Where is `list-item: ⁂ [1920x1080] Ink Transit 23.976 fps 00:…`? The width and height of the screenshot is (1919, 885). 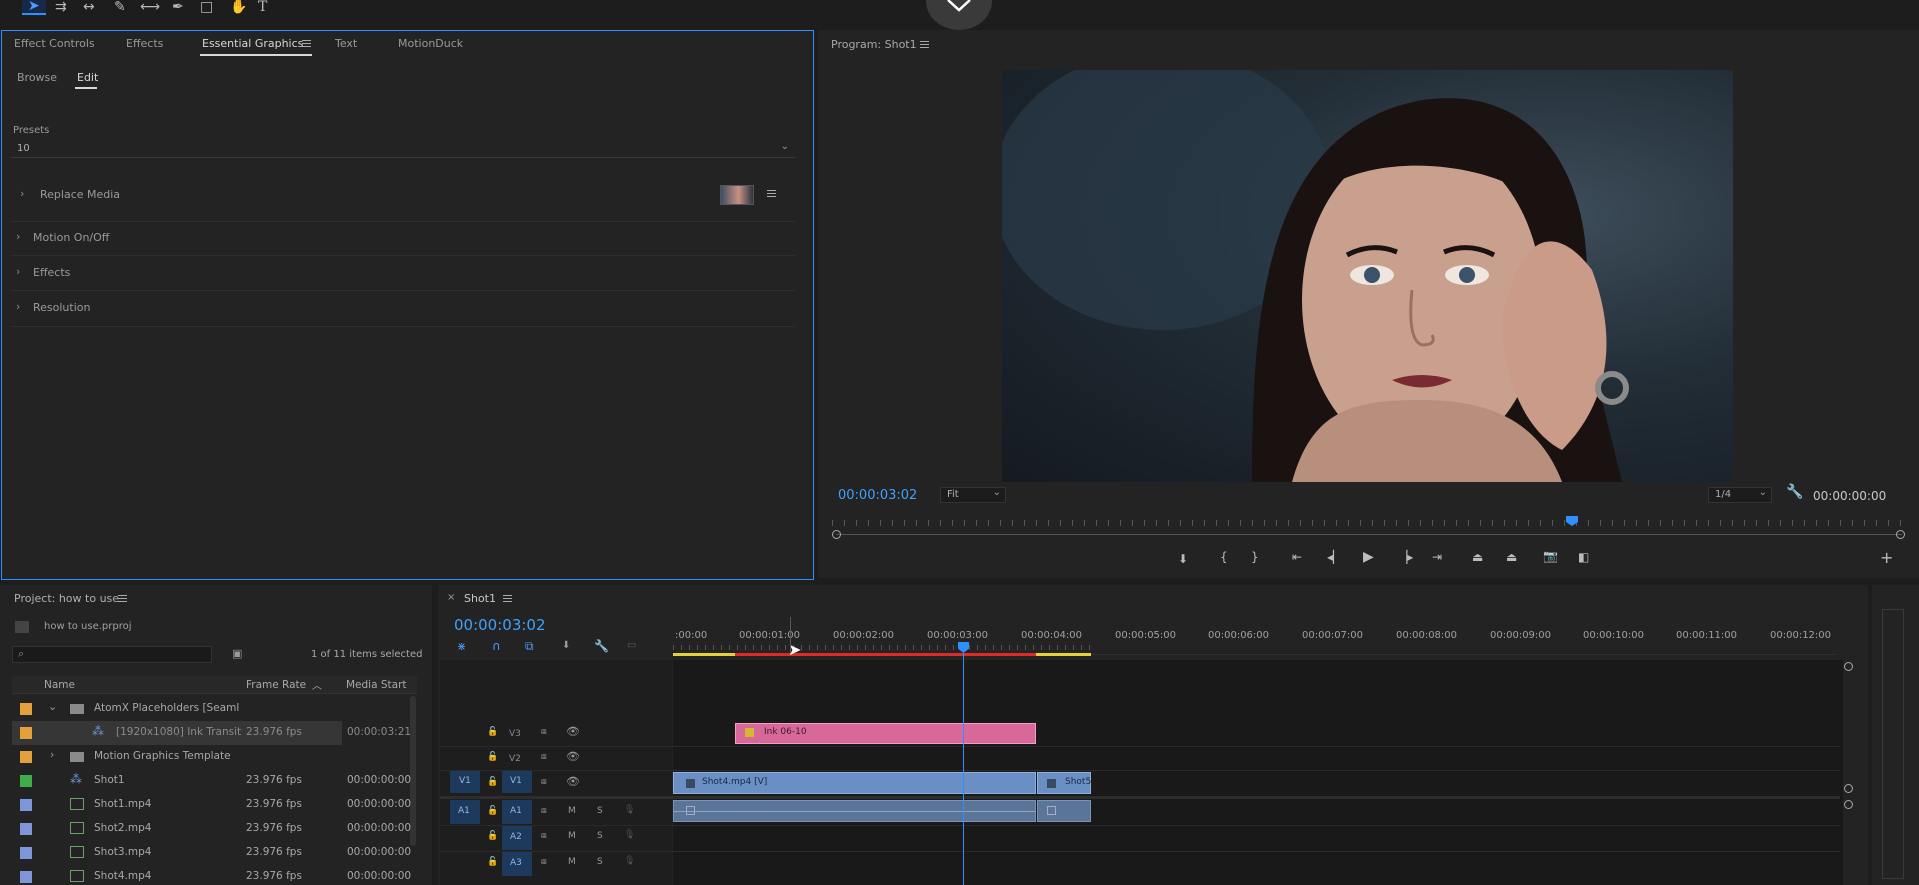
list-item: ⁂ [1920x1080] Ink Transit 23.976 fps 00:… is located at coordinates (211, 733).